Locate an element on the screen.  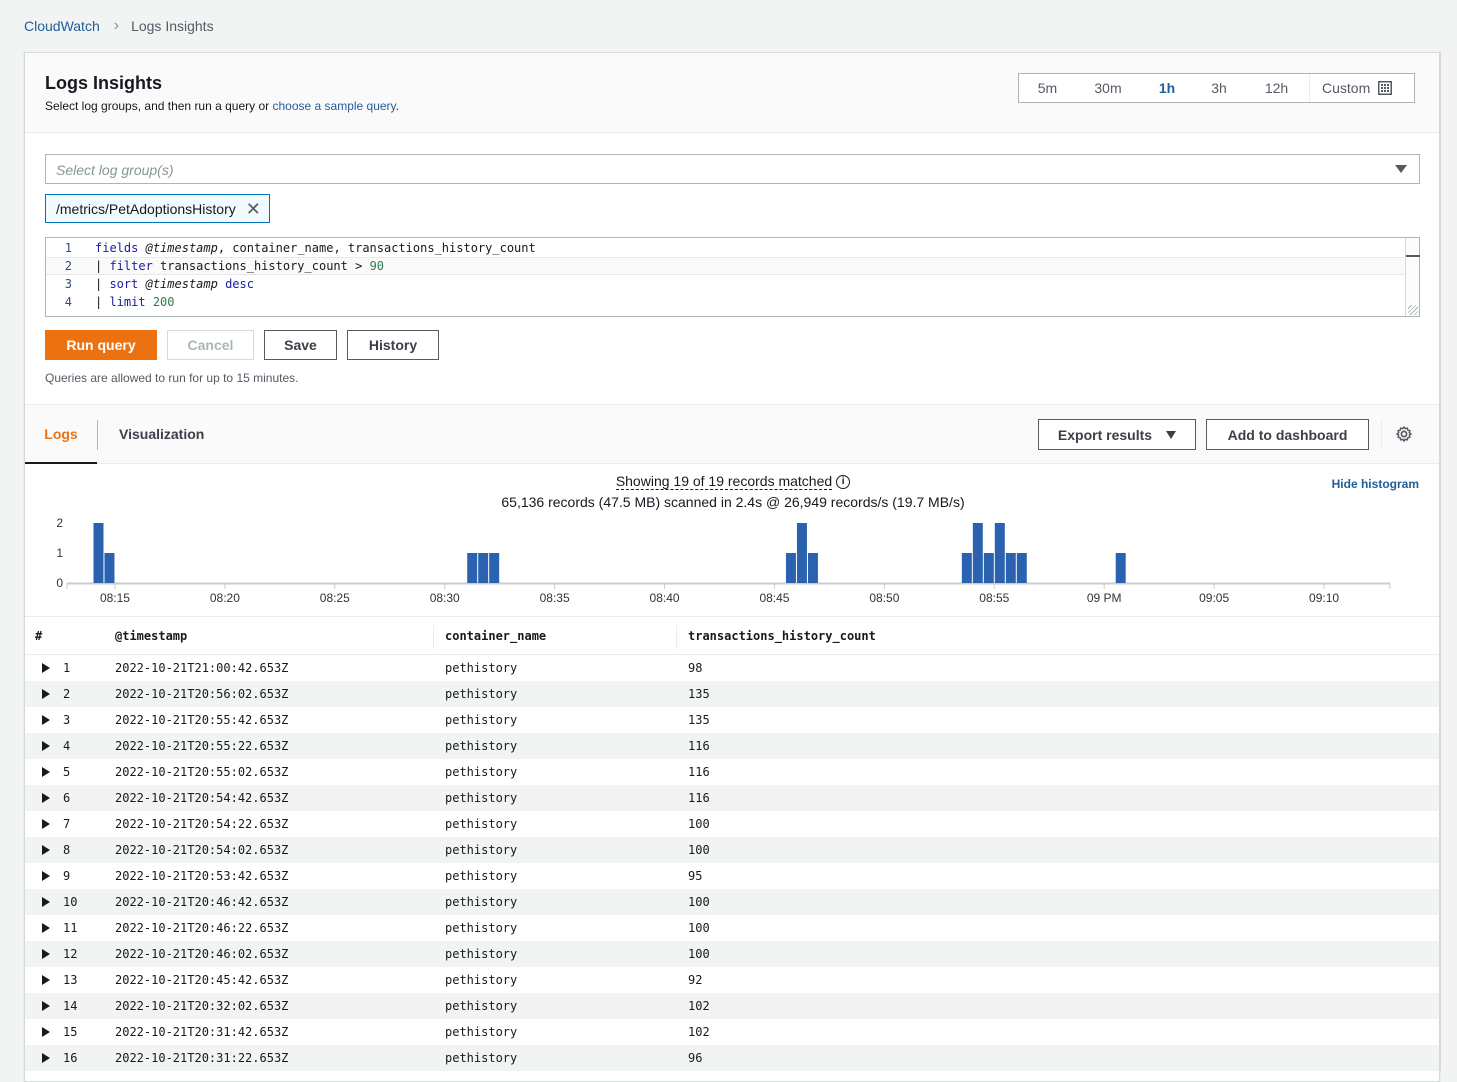
custom-label: Custom is located at coordinates (1346, 88).